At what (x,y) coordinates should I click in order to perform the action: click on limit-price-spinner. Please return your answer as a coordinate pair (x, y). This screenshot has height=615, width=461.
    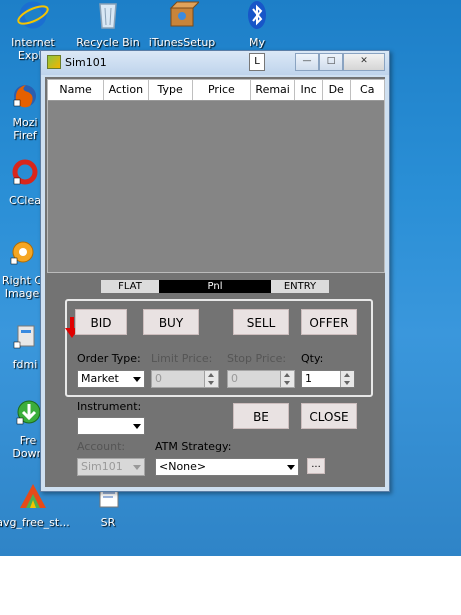
    Looking at the image, I should click on (211, 379).